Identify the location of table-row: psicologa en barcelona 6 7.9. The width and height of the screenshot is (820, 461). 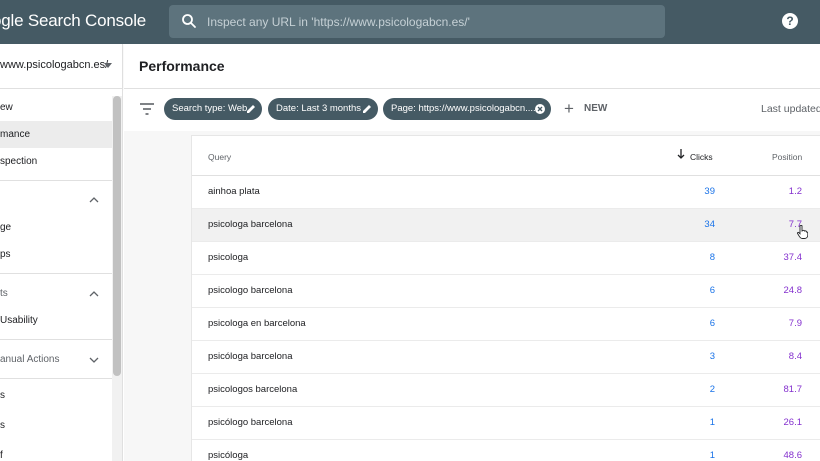
(506, 324).